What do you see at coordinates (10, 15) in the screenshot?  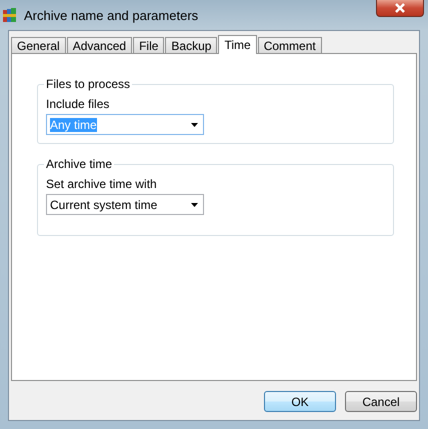 I see `app-logo-icon` at bounding box center [10, 15].